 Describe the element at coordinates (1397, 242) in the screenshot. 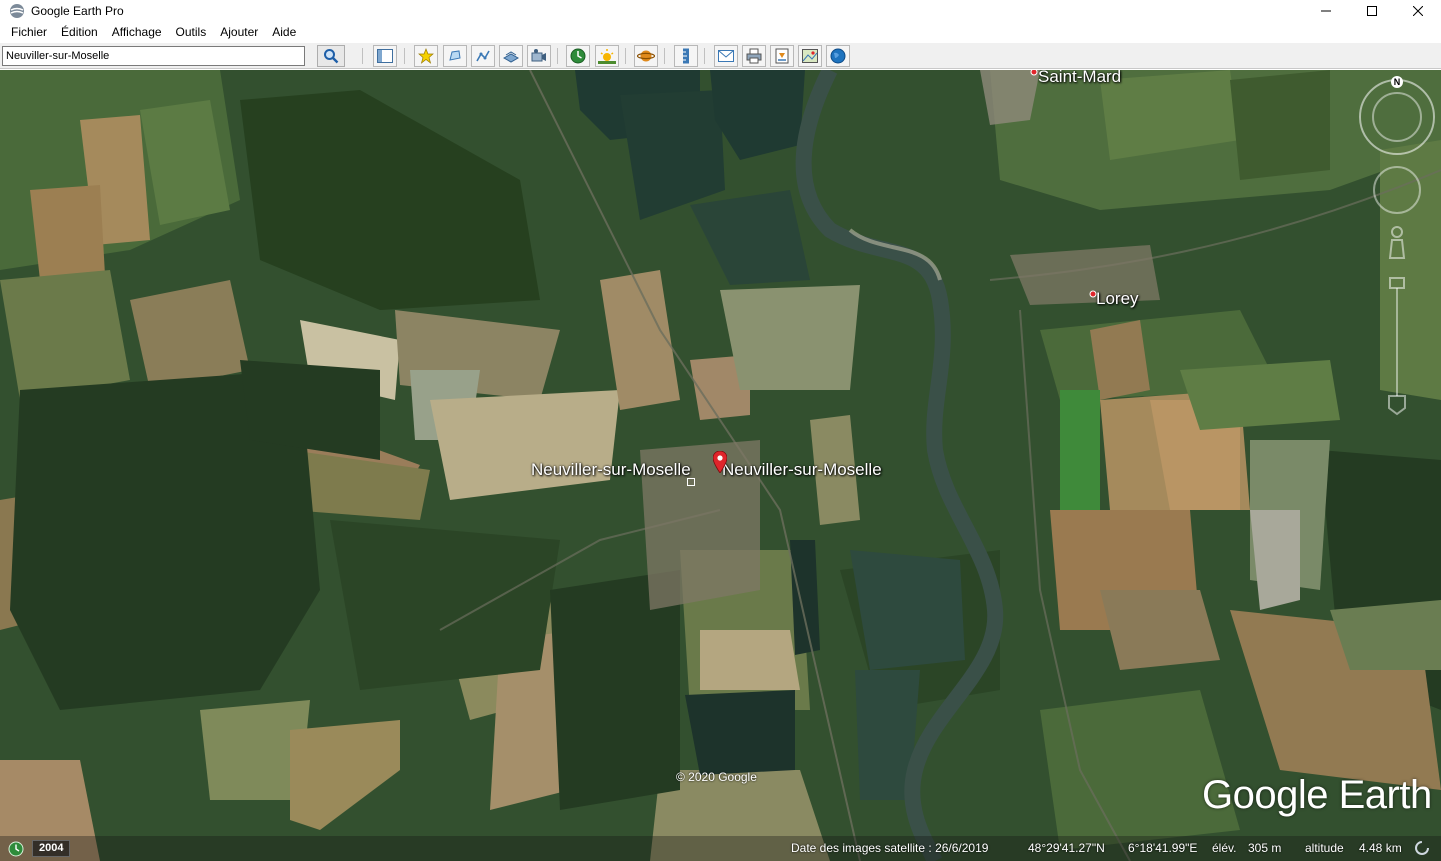

I see `street-view-pegman-icon` at that location.